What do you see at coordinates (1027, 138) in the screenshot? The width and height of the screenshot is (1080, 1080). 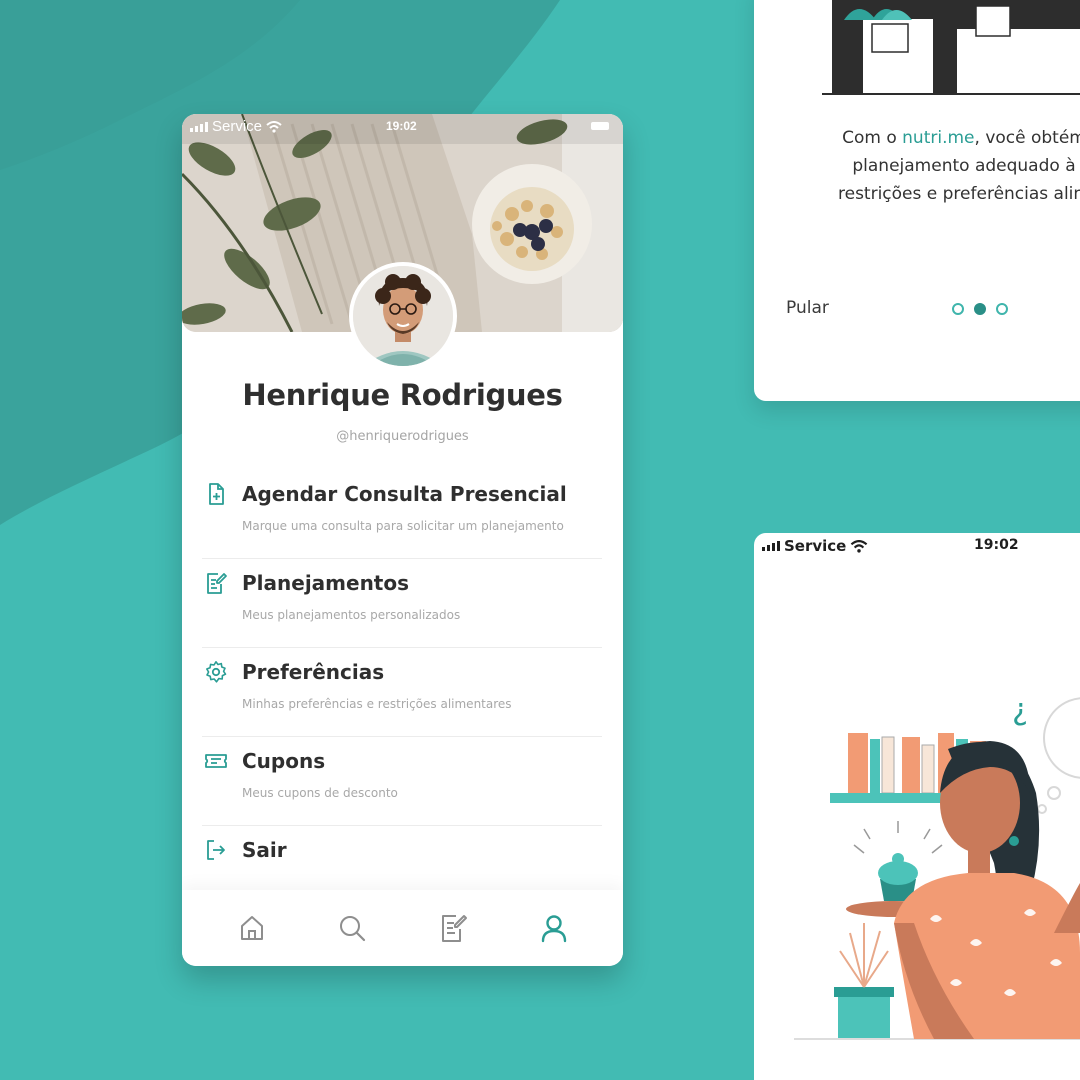 I see `onboarding-line1-suffix: , você obtém` at bounding box center [1027, 138].